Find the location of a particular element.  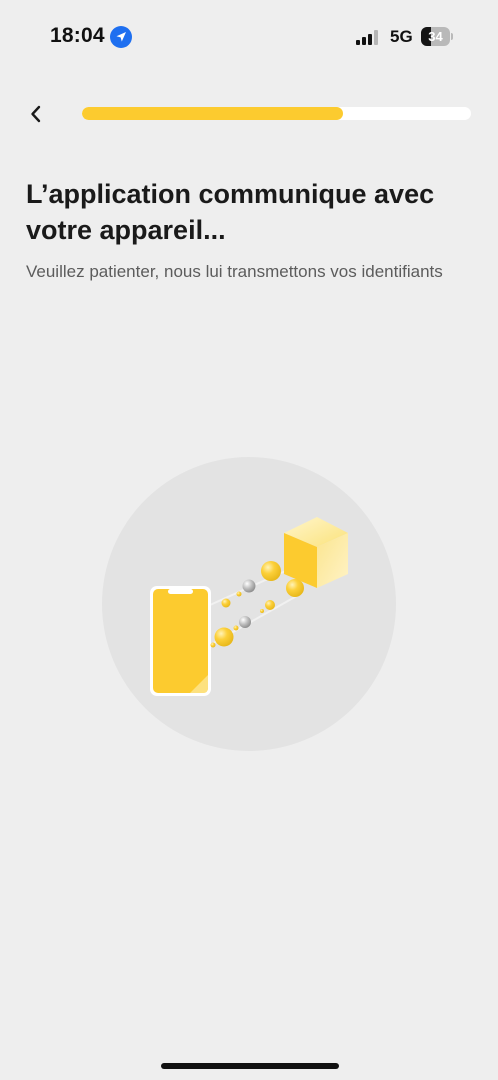

progress-bar is located at coordinates (276, 113).